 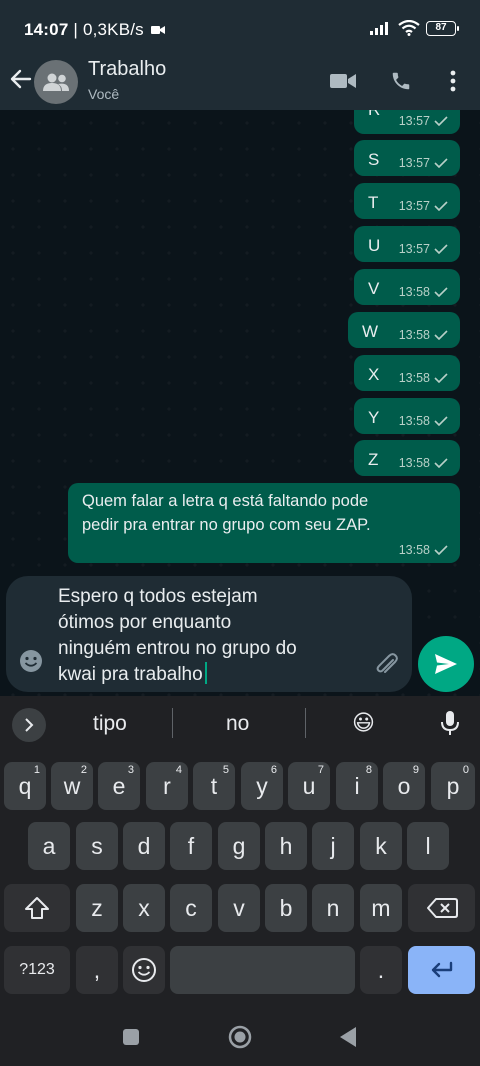 I want to click on key-hint: 9, so click(x=415, y=770).